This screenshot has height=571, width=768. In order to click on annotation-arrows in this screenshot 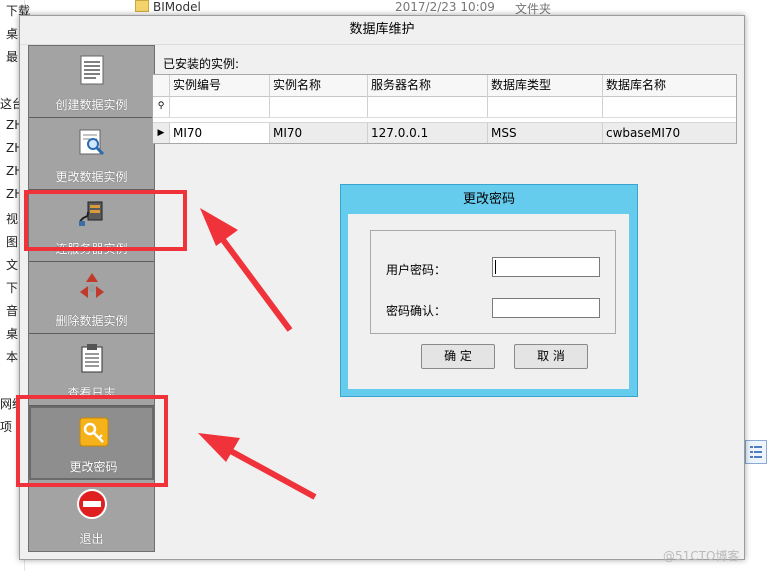, I will do `click(257, 354)`.